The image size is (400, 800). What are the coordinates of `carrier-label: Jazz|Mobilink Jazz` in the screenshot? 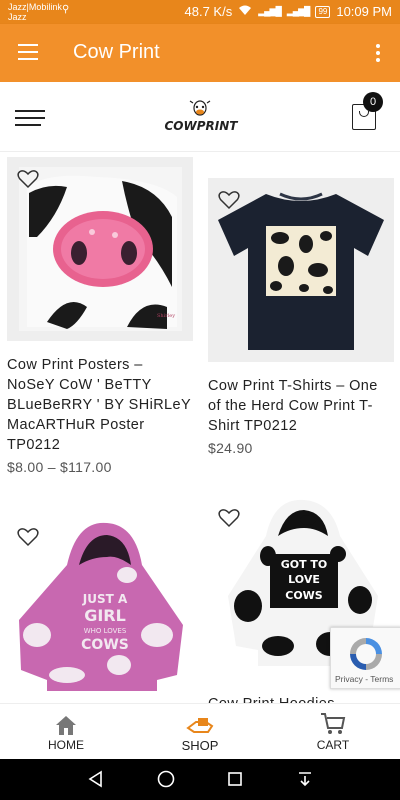 It's located at (35, 12).